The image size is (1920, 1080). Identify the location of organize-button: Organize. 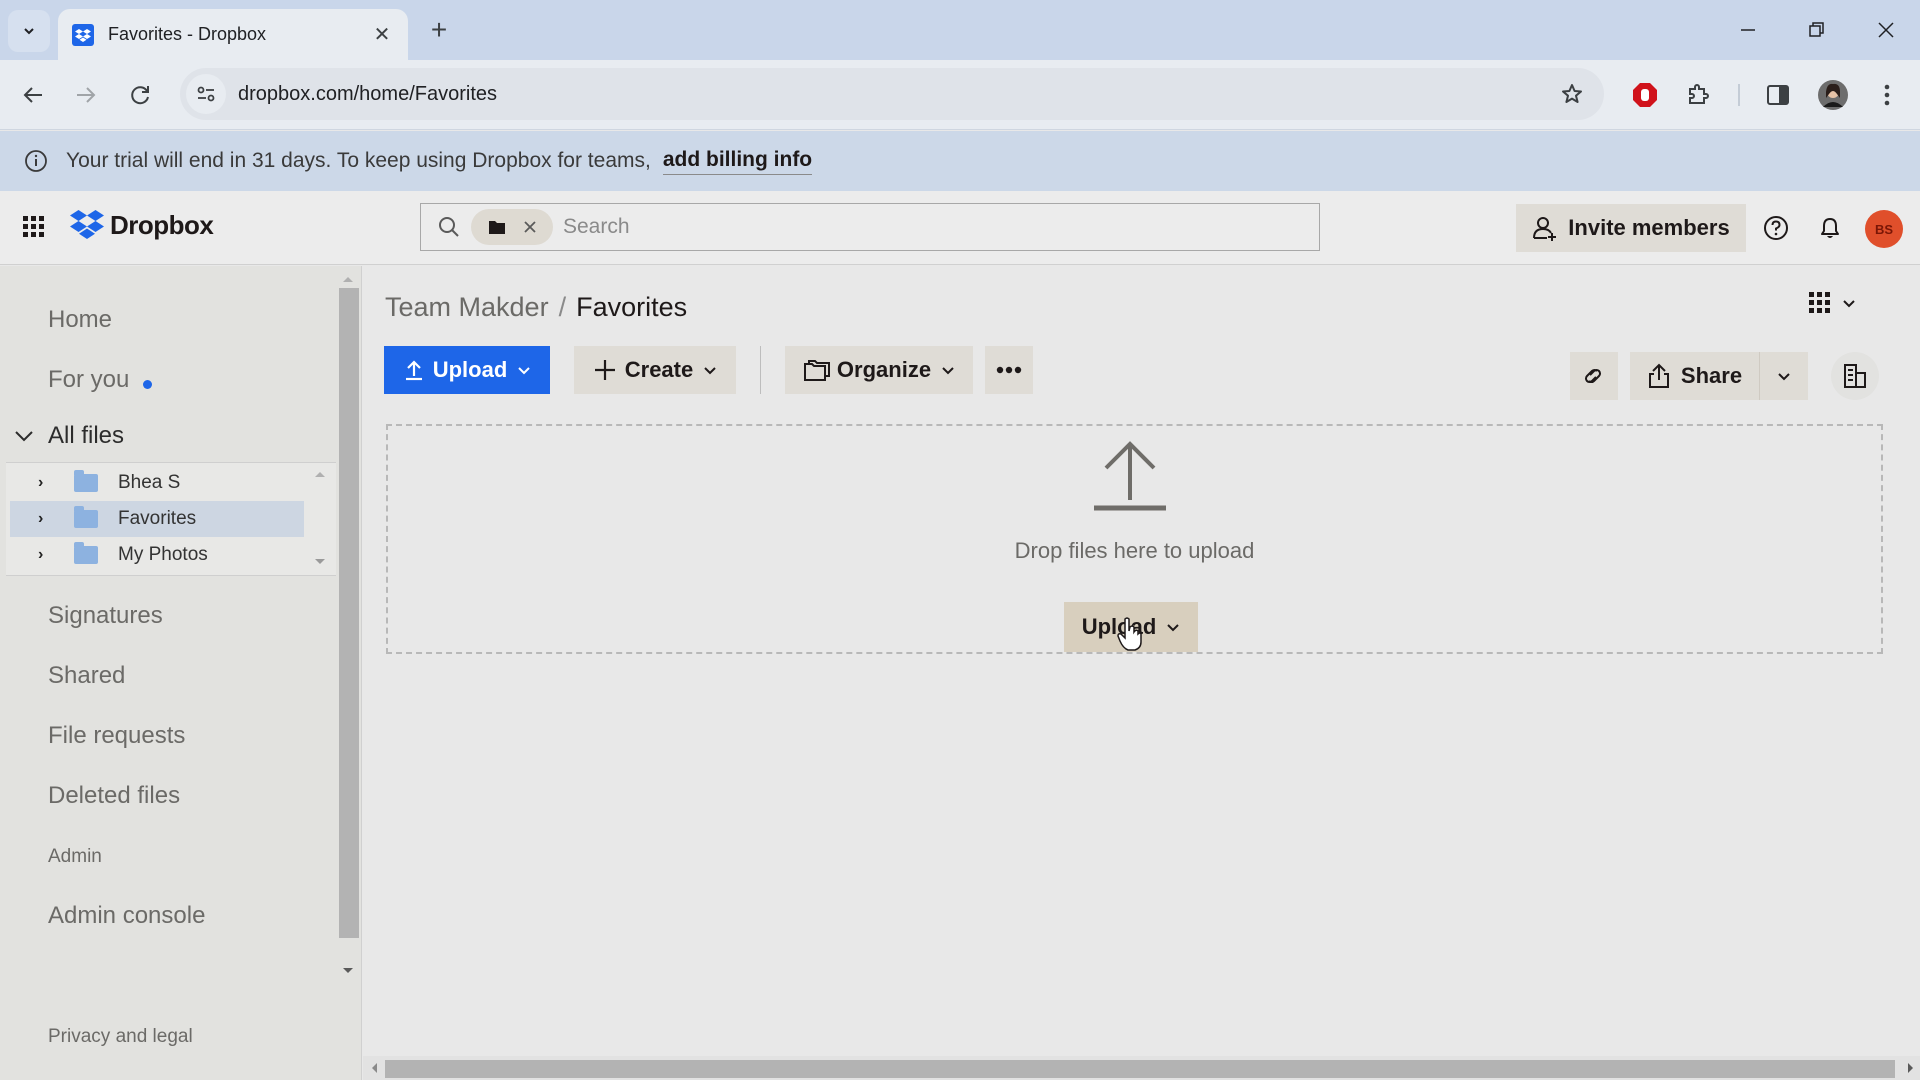
(879, 370).